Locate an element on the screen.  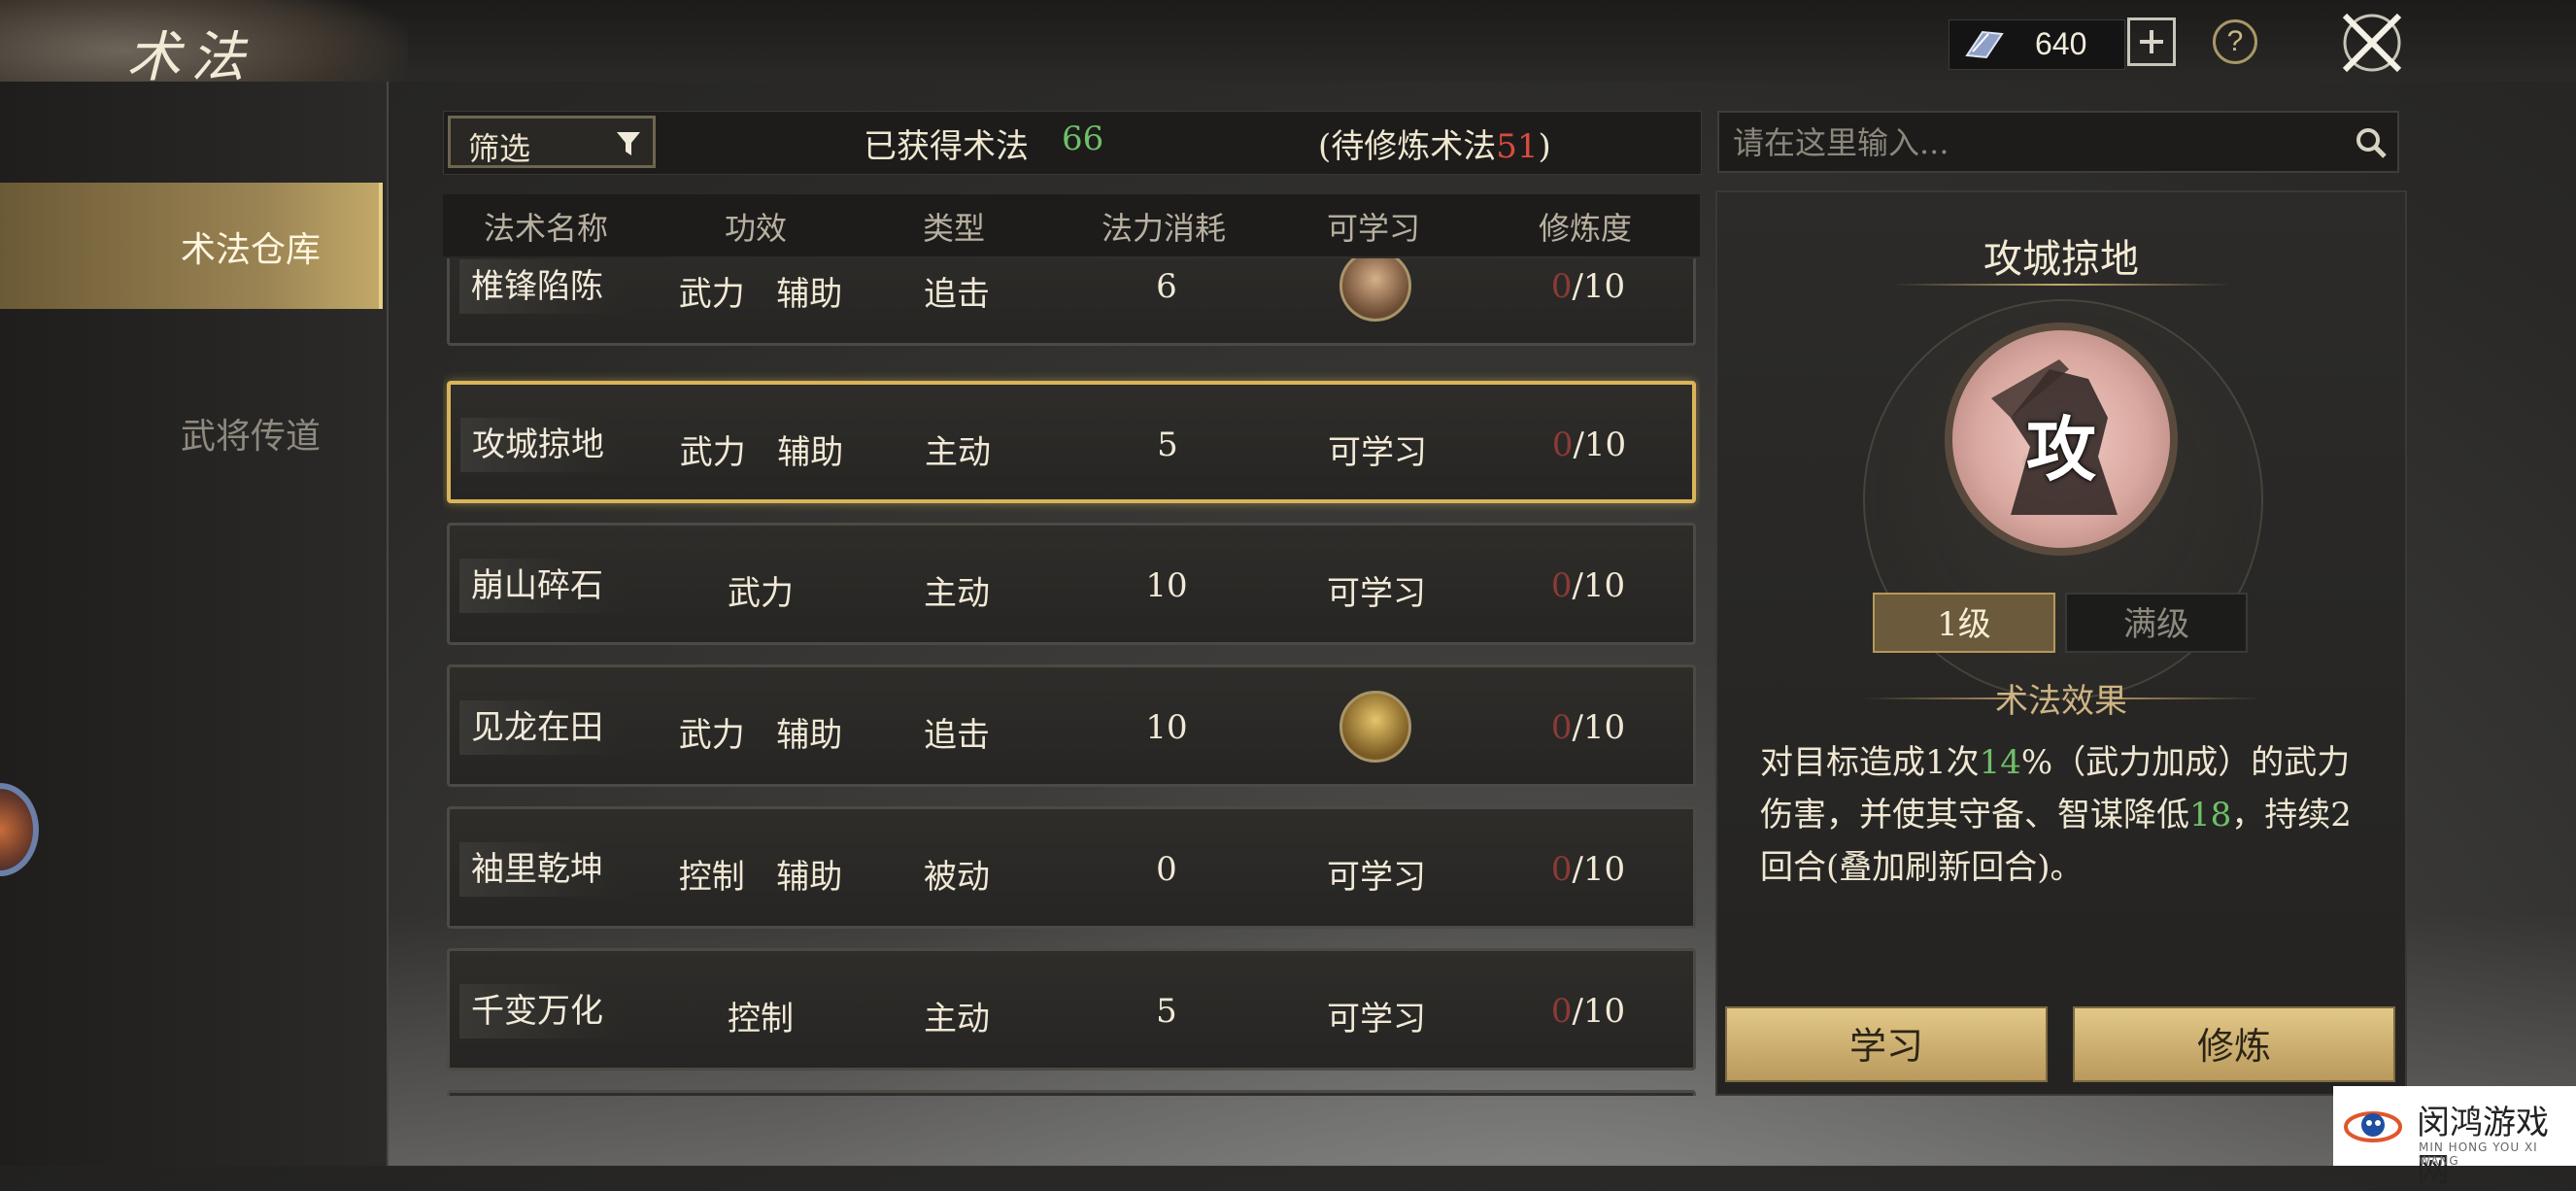
table-row: 见龙在田 武力 辅助 追击 10 0/10 is located at coordinates (1071, 726).